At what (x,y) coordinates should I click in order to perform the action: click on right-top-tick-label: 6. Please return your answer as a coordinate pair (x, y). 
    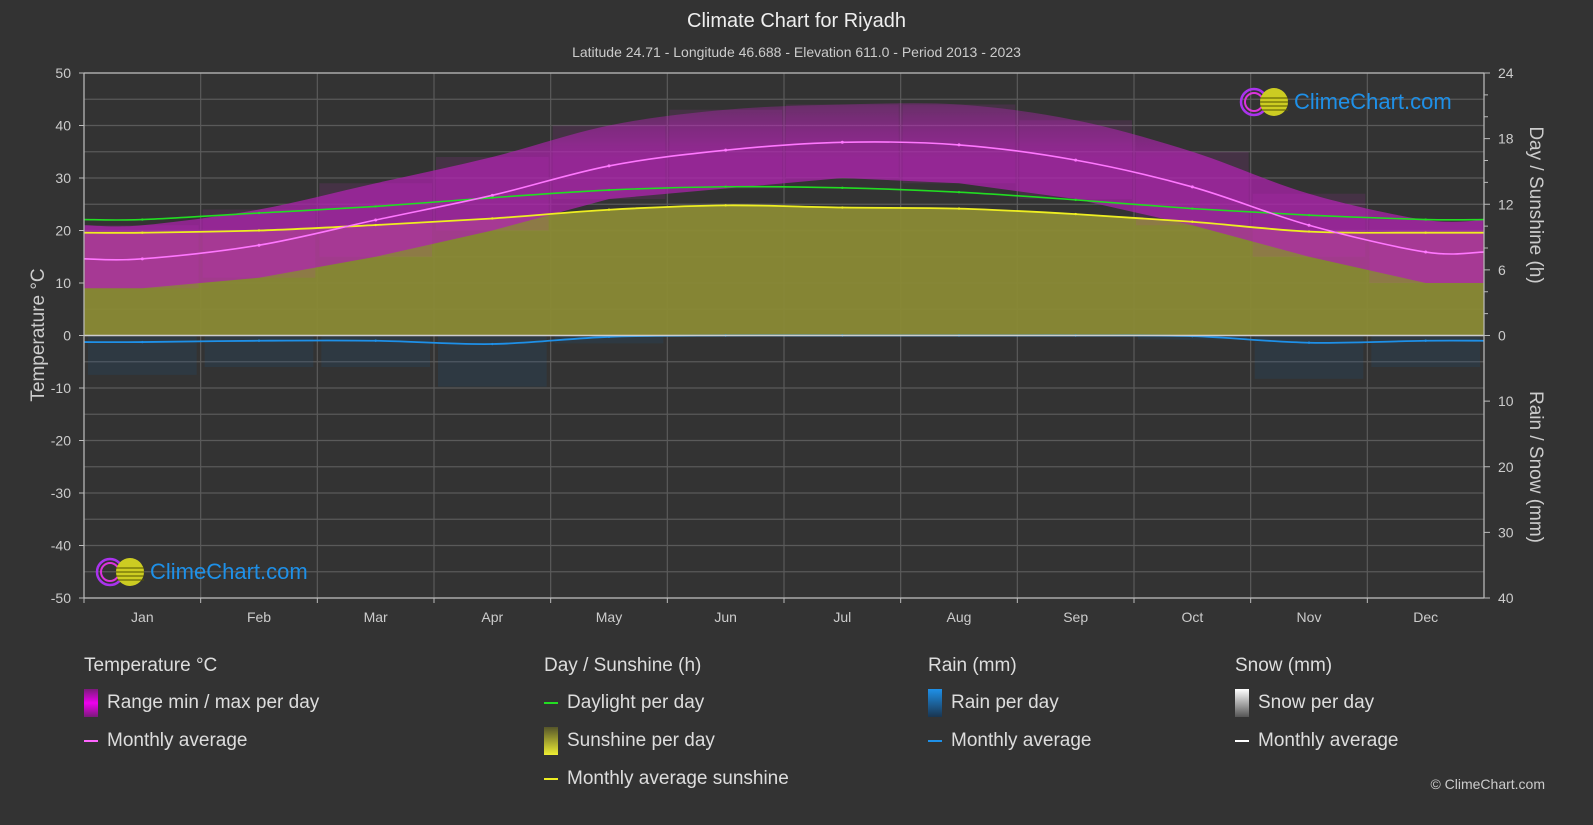
    Looking at the image, I should click on (1502, 270).